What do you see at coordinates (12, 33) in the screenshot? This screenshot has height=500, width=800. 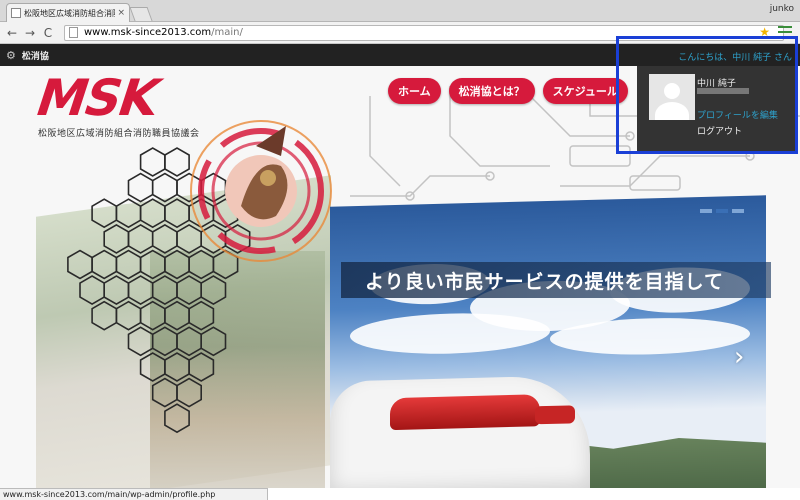 I see `back-icon: ←` at bounding box center [12, 33].